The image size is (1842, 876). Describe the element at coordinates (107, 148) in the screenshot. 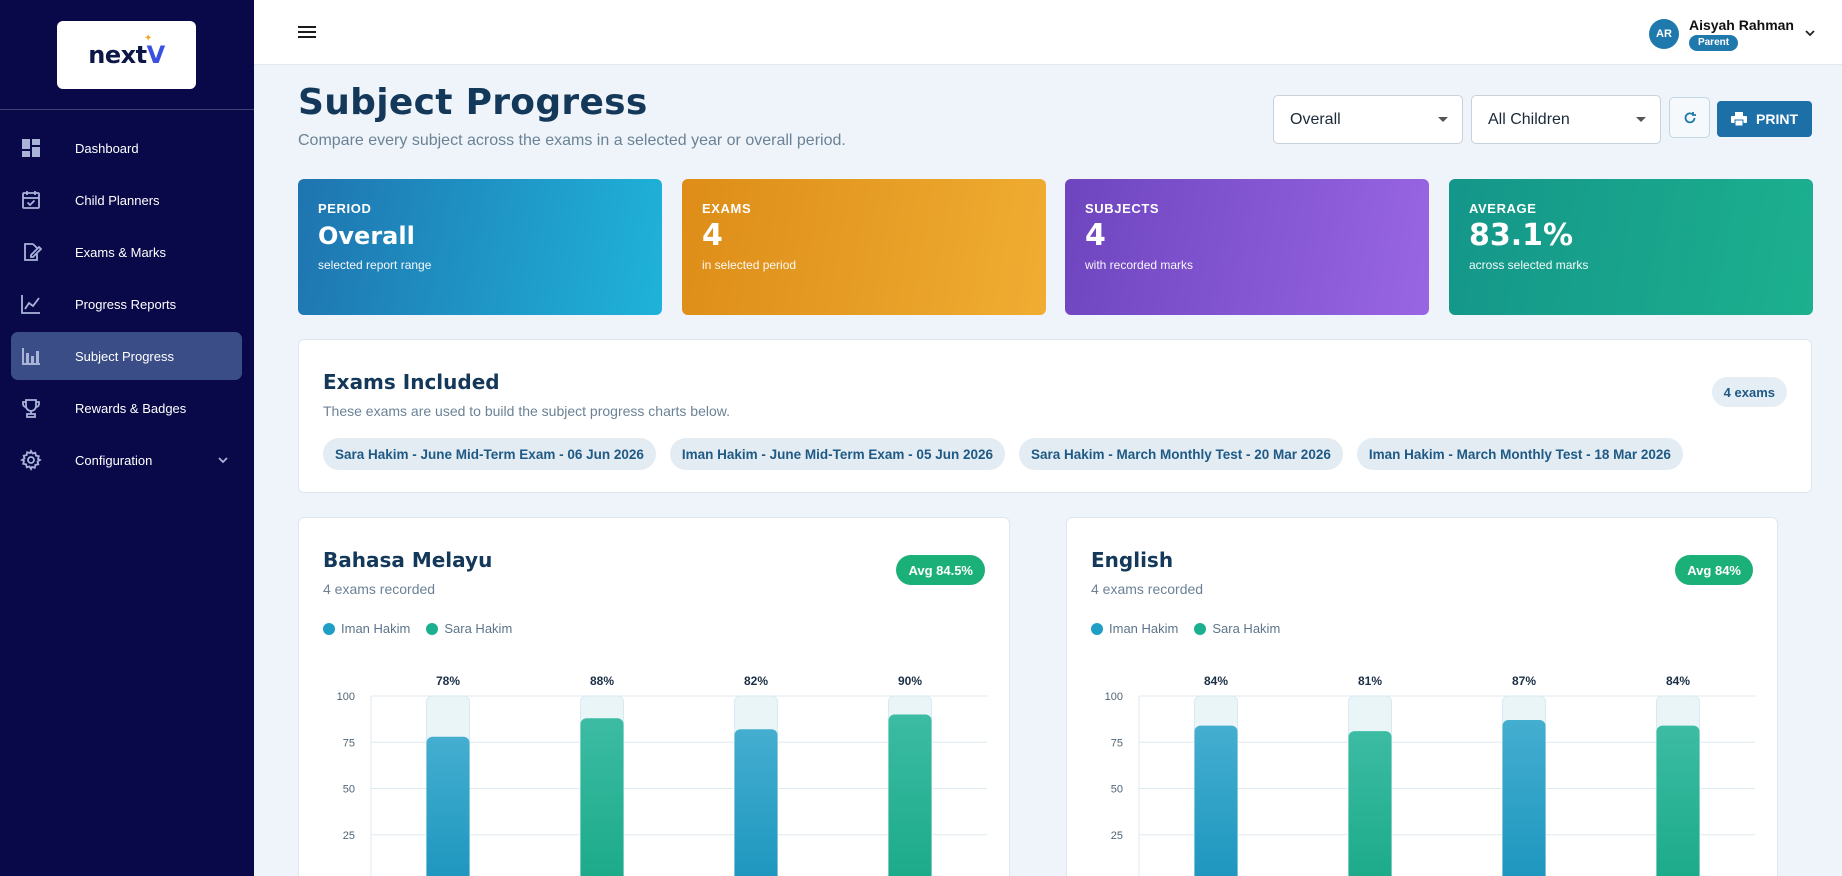

I see `sidebar-item-label: Dashboard` at that location.